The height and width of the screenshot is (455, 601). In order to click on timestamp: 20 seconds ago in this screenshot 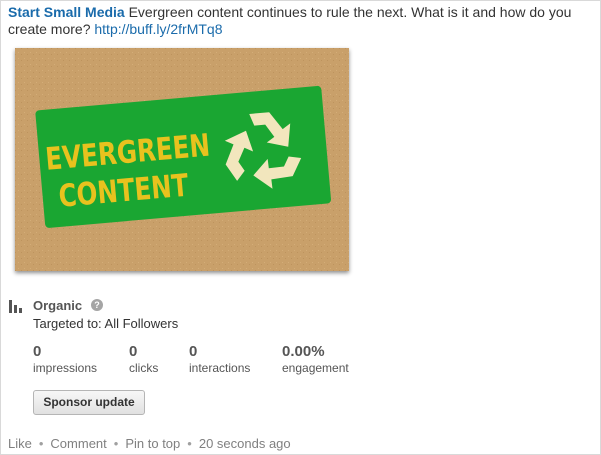, I will do `click(244, 443)`.